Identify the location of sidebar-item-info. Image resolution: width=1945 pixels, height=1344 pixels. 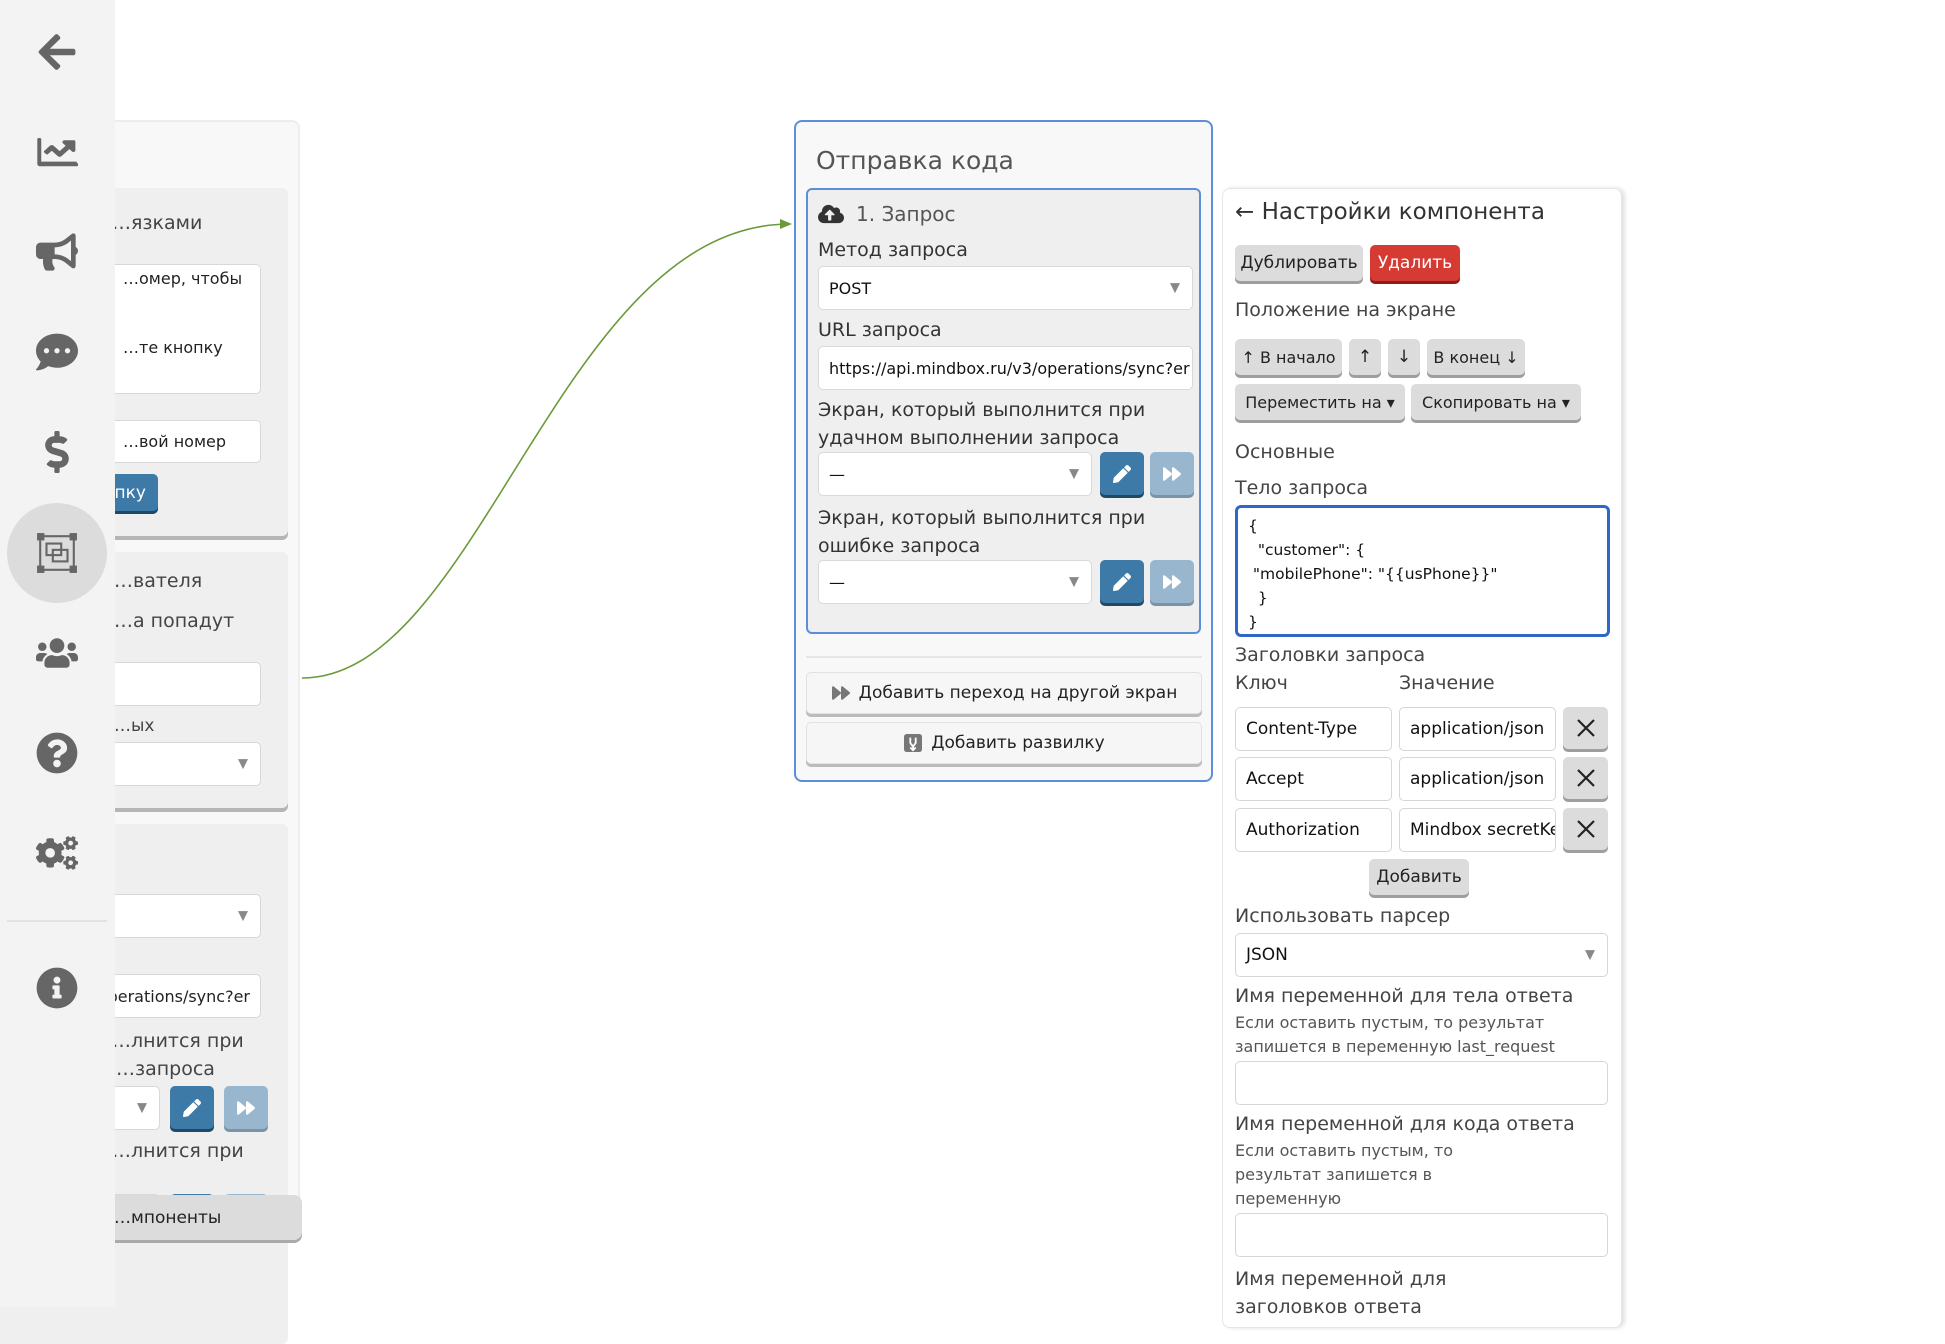
(57, 988).